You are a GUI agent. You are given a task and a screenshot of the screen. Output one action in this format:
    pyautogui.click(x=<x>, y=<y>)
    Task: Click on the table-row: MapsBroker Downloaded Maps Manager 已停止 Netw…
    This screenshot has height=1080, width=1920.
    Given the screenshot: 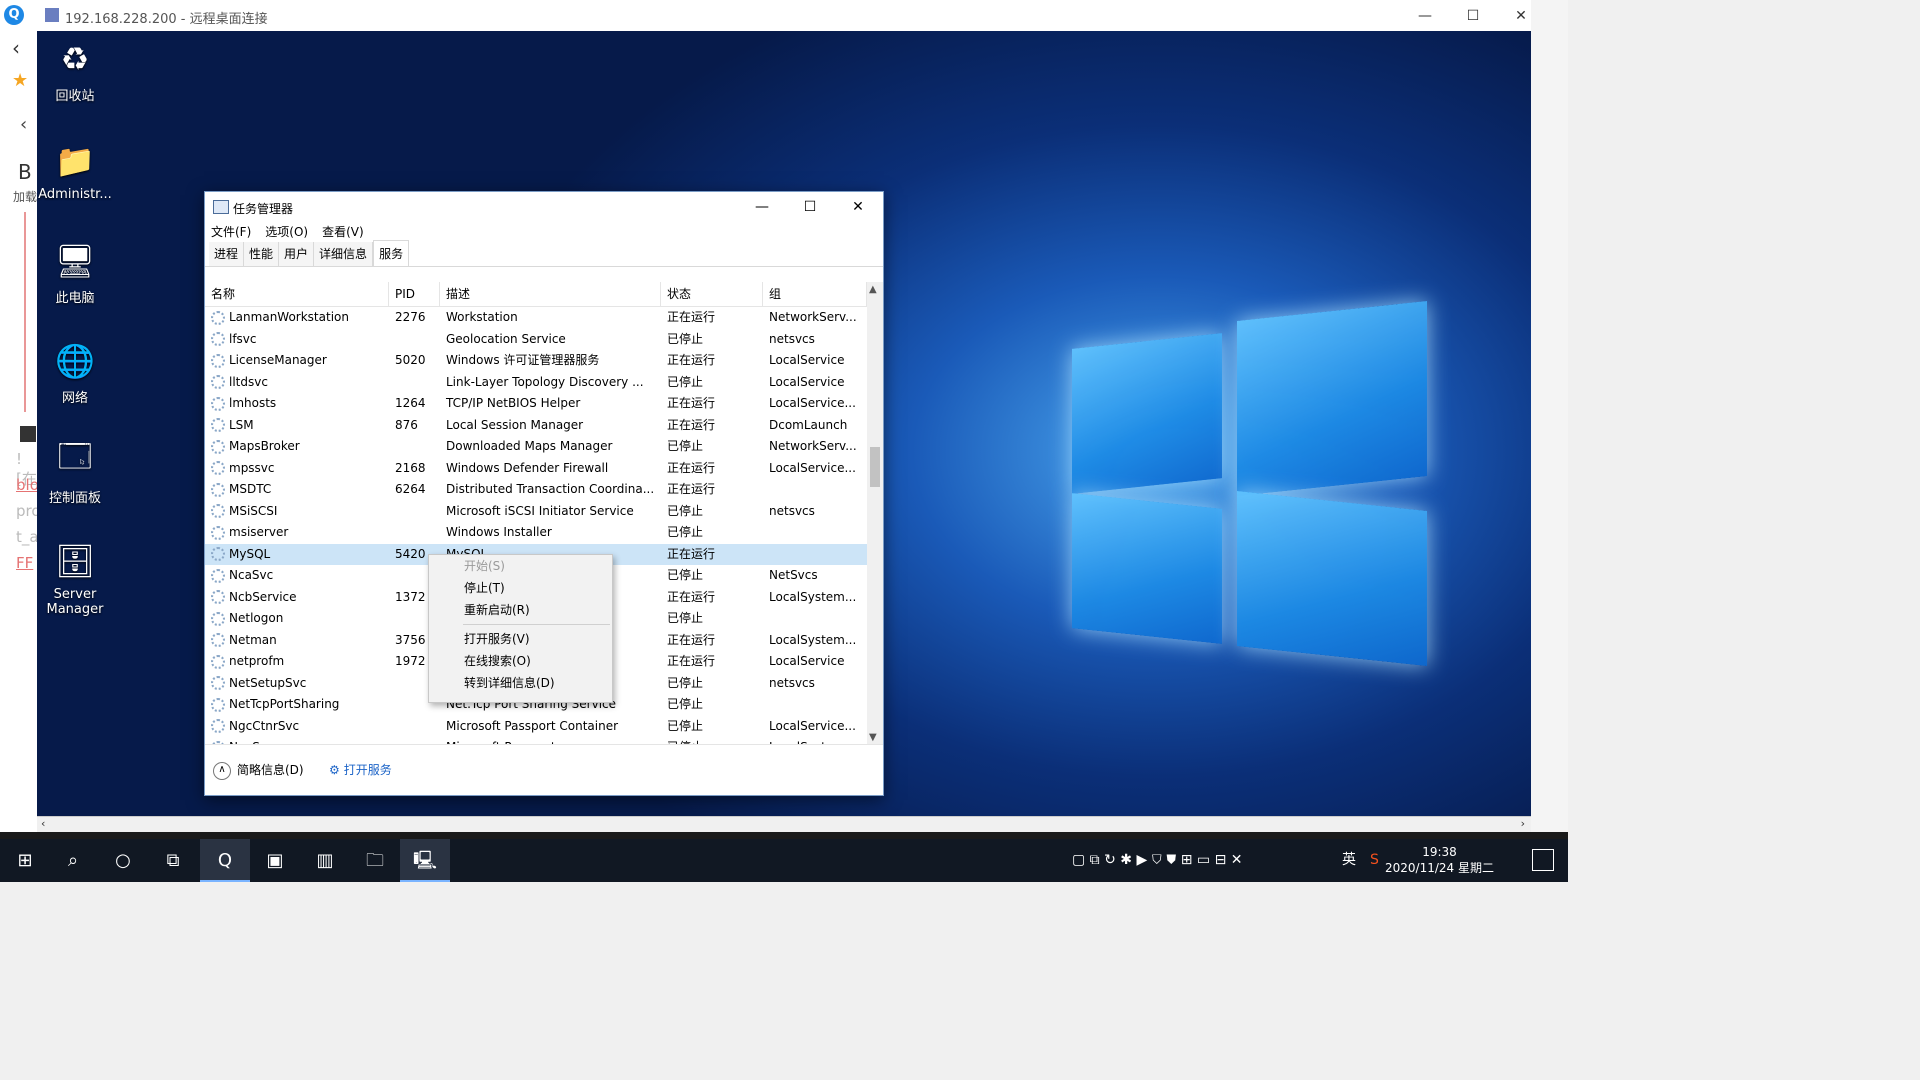 What is the action you would take?
    pyautogui.click(x=536, y=447)
    